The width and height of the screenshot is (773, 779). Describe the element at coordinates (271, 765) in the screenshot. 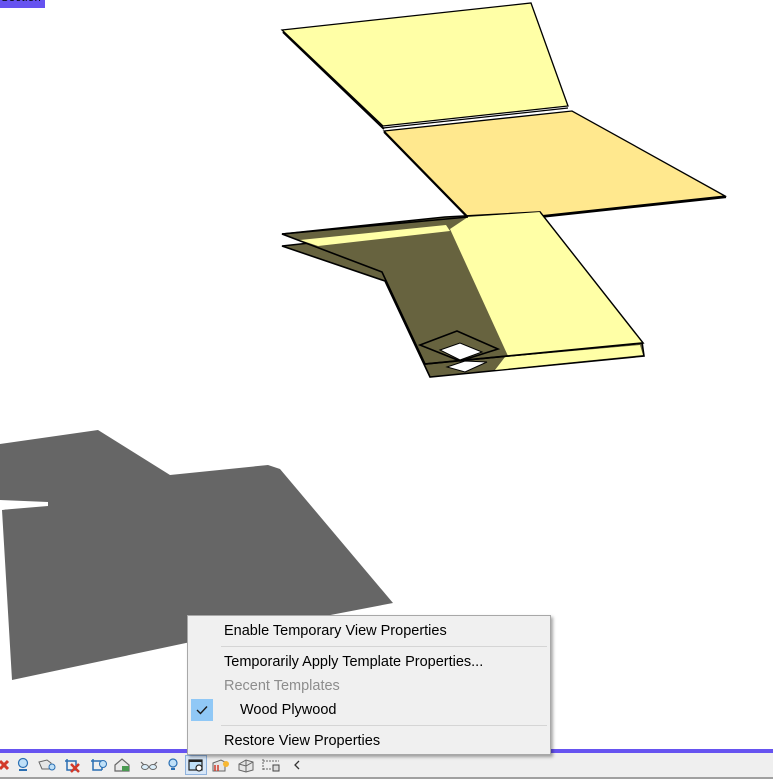

I see `reveal-constraints-icon` at that location.